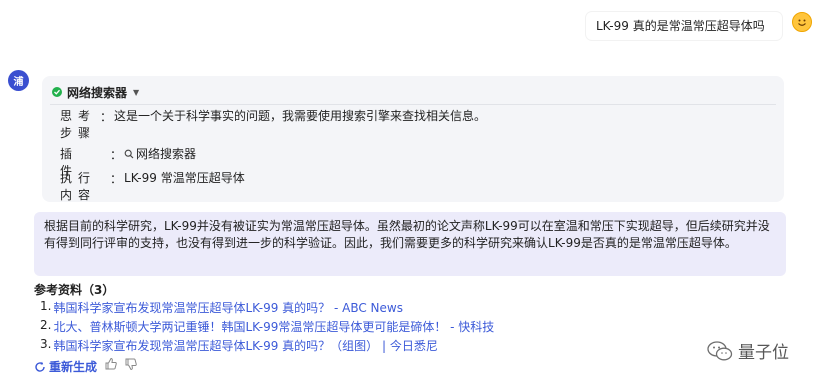 The width and height of the screenshot is (828, 384). I want to click on references-title: 参考资料（3）, so click(74, 290).